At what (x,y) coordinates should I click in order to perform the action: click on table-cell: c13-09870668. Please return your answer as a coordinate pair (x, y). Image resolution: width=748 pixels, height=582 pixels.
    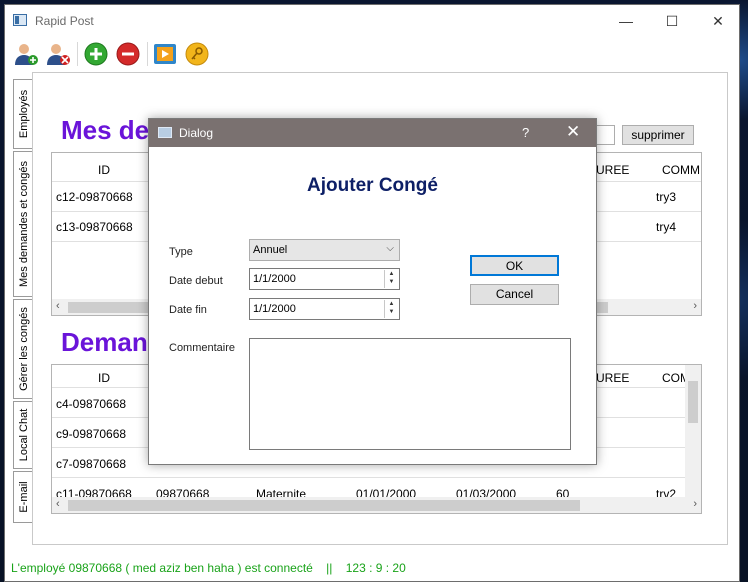
    Looking at the image, I should click on (94, 227).